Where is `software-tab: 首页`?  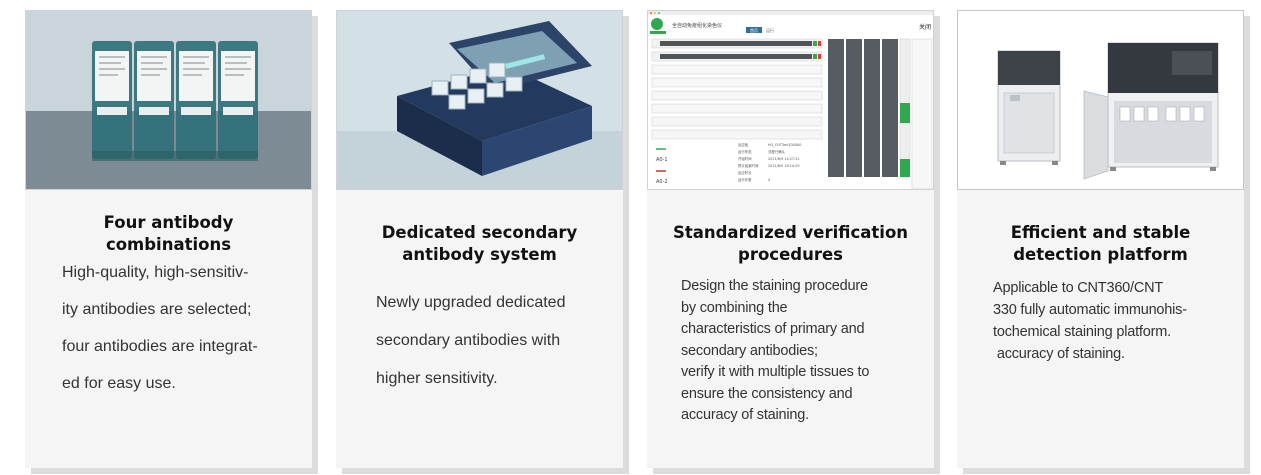 software-tab: 首页 is located at coordinates (754, 30).